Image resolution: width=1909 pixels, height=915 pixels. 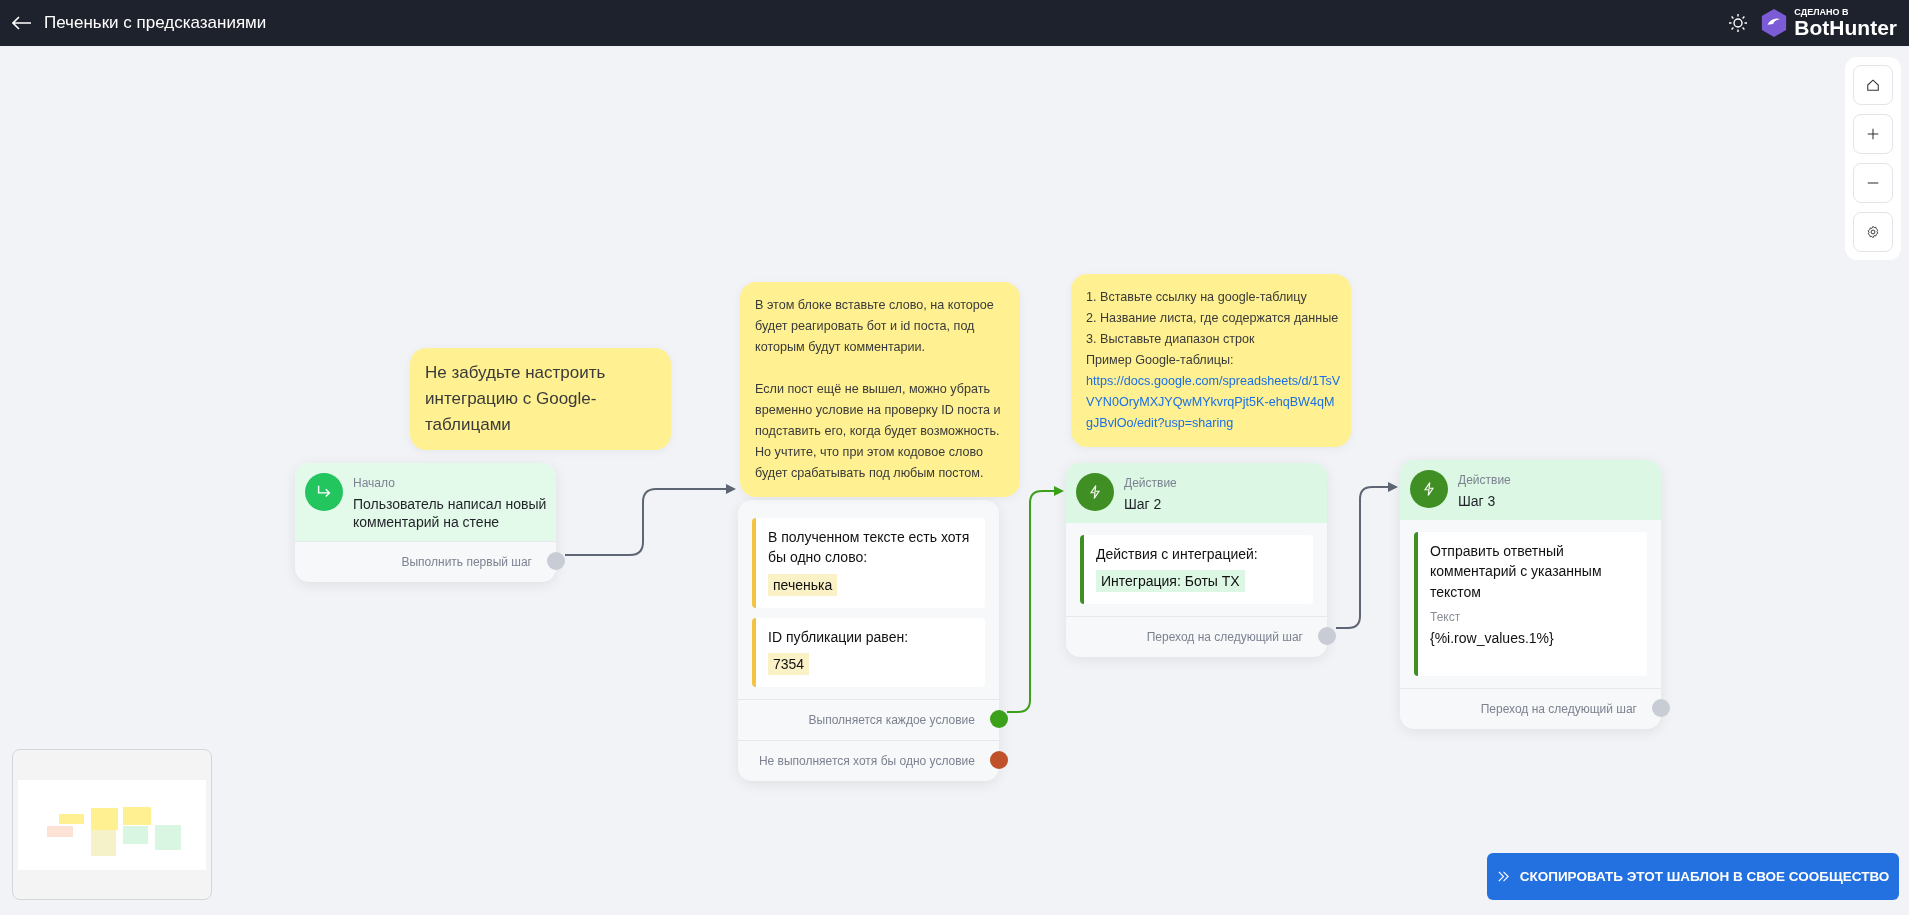 What do you see at coordinates (374, 483) in the screenshot?
I see `node-type-label: Начало` at bounding box center [374, 483].